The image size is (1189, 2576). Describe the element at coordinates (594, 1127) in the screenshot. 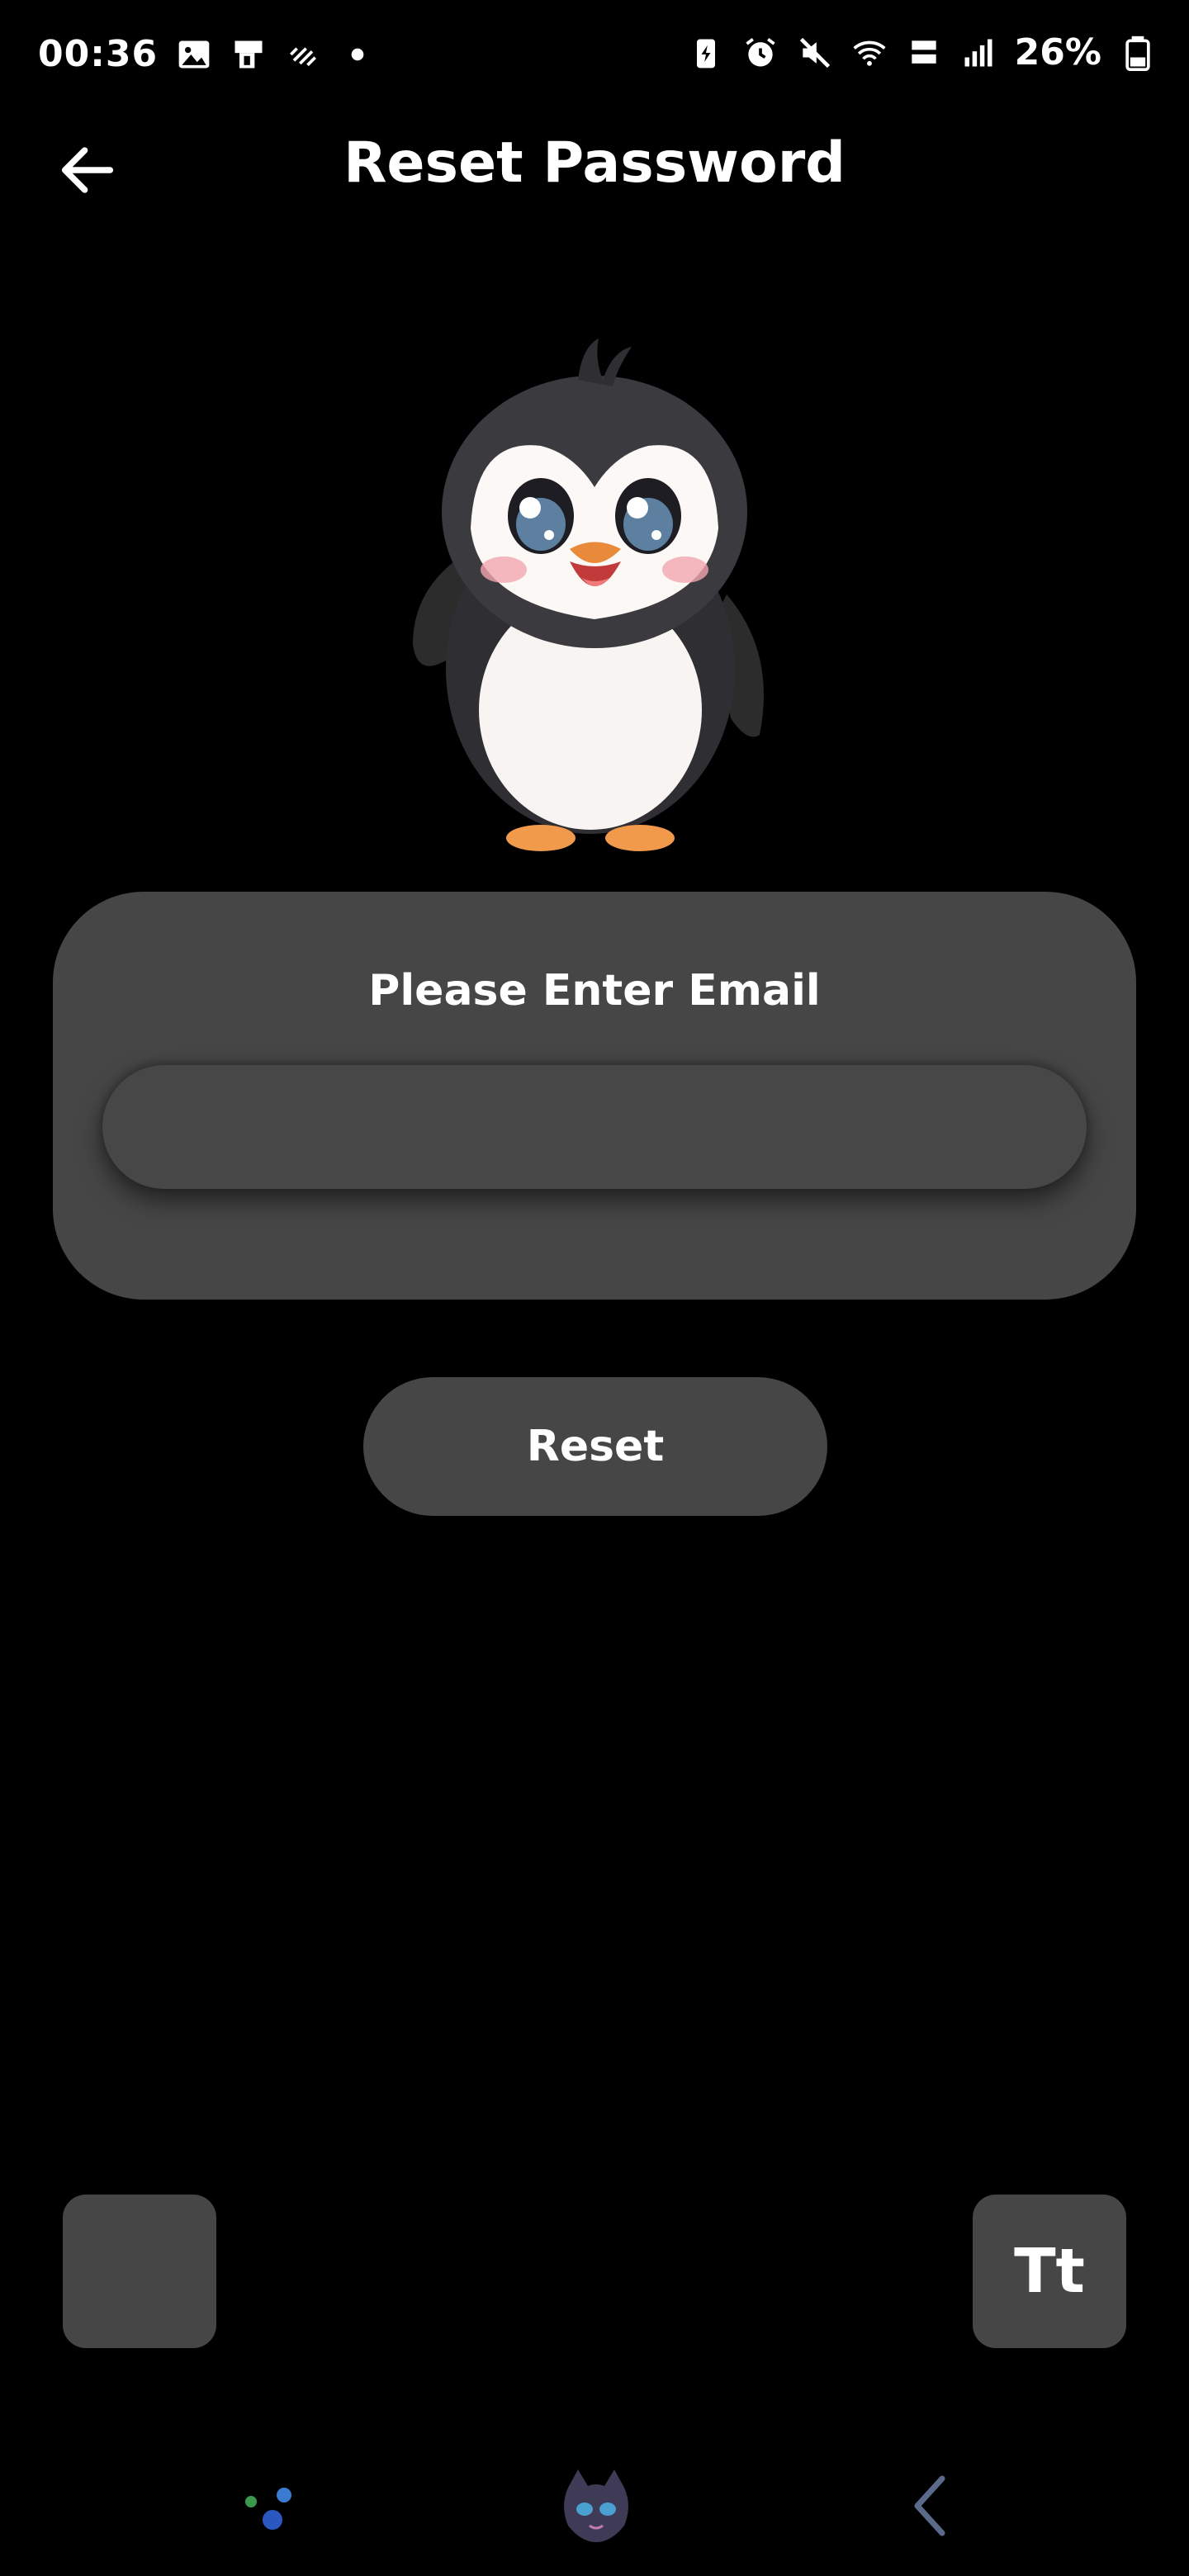

I see `email-input` at that location.